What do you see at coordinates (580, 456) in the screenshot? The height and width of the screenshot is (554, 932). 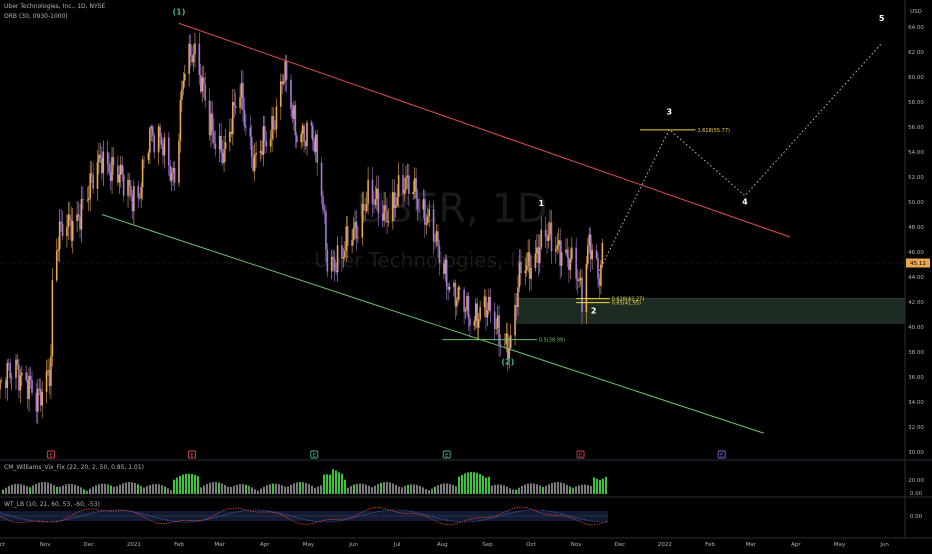 I see `earnings-marker-label: E` at bounding box center [580, 456].